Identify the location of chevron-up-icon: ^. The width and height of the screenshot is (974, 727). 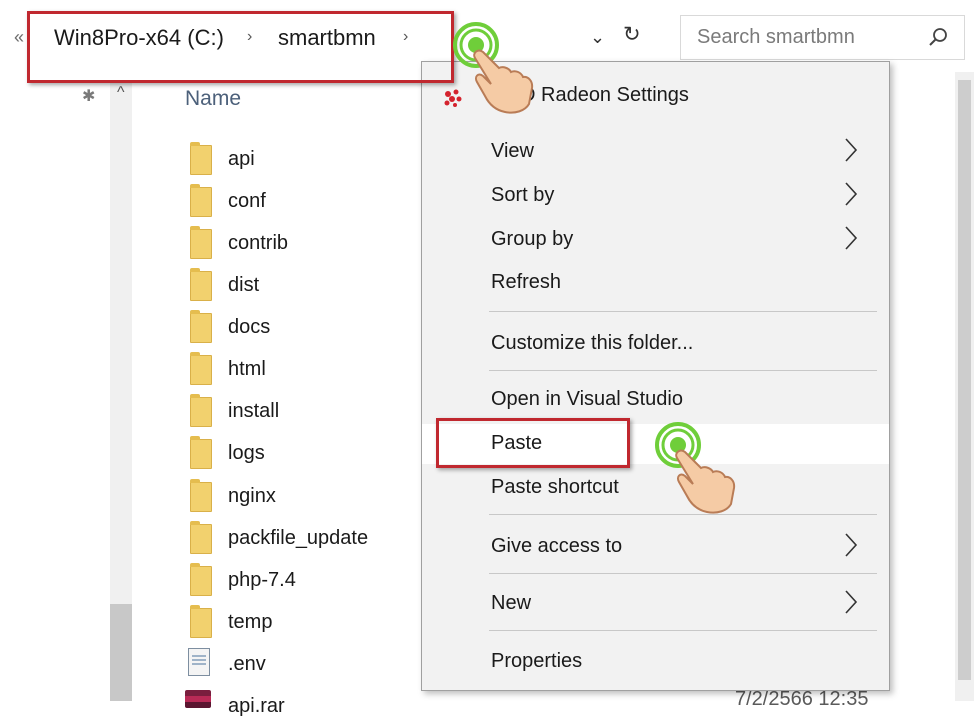
(121, 93).